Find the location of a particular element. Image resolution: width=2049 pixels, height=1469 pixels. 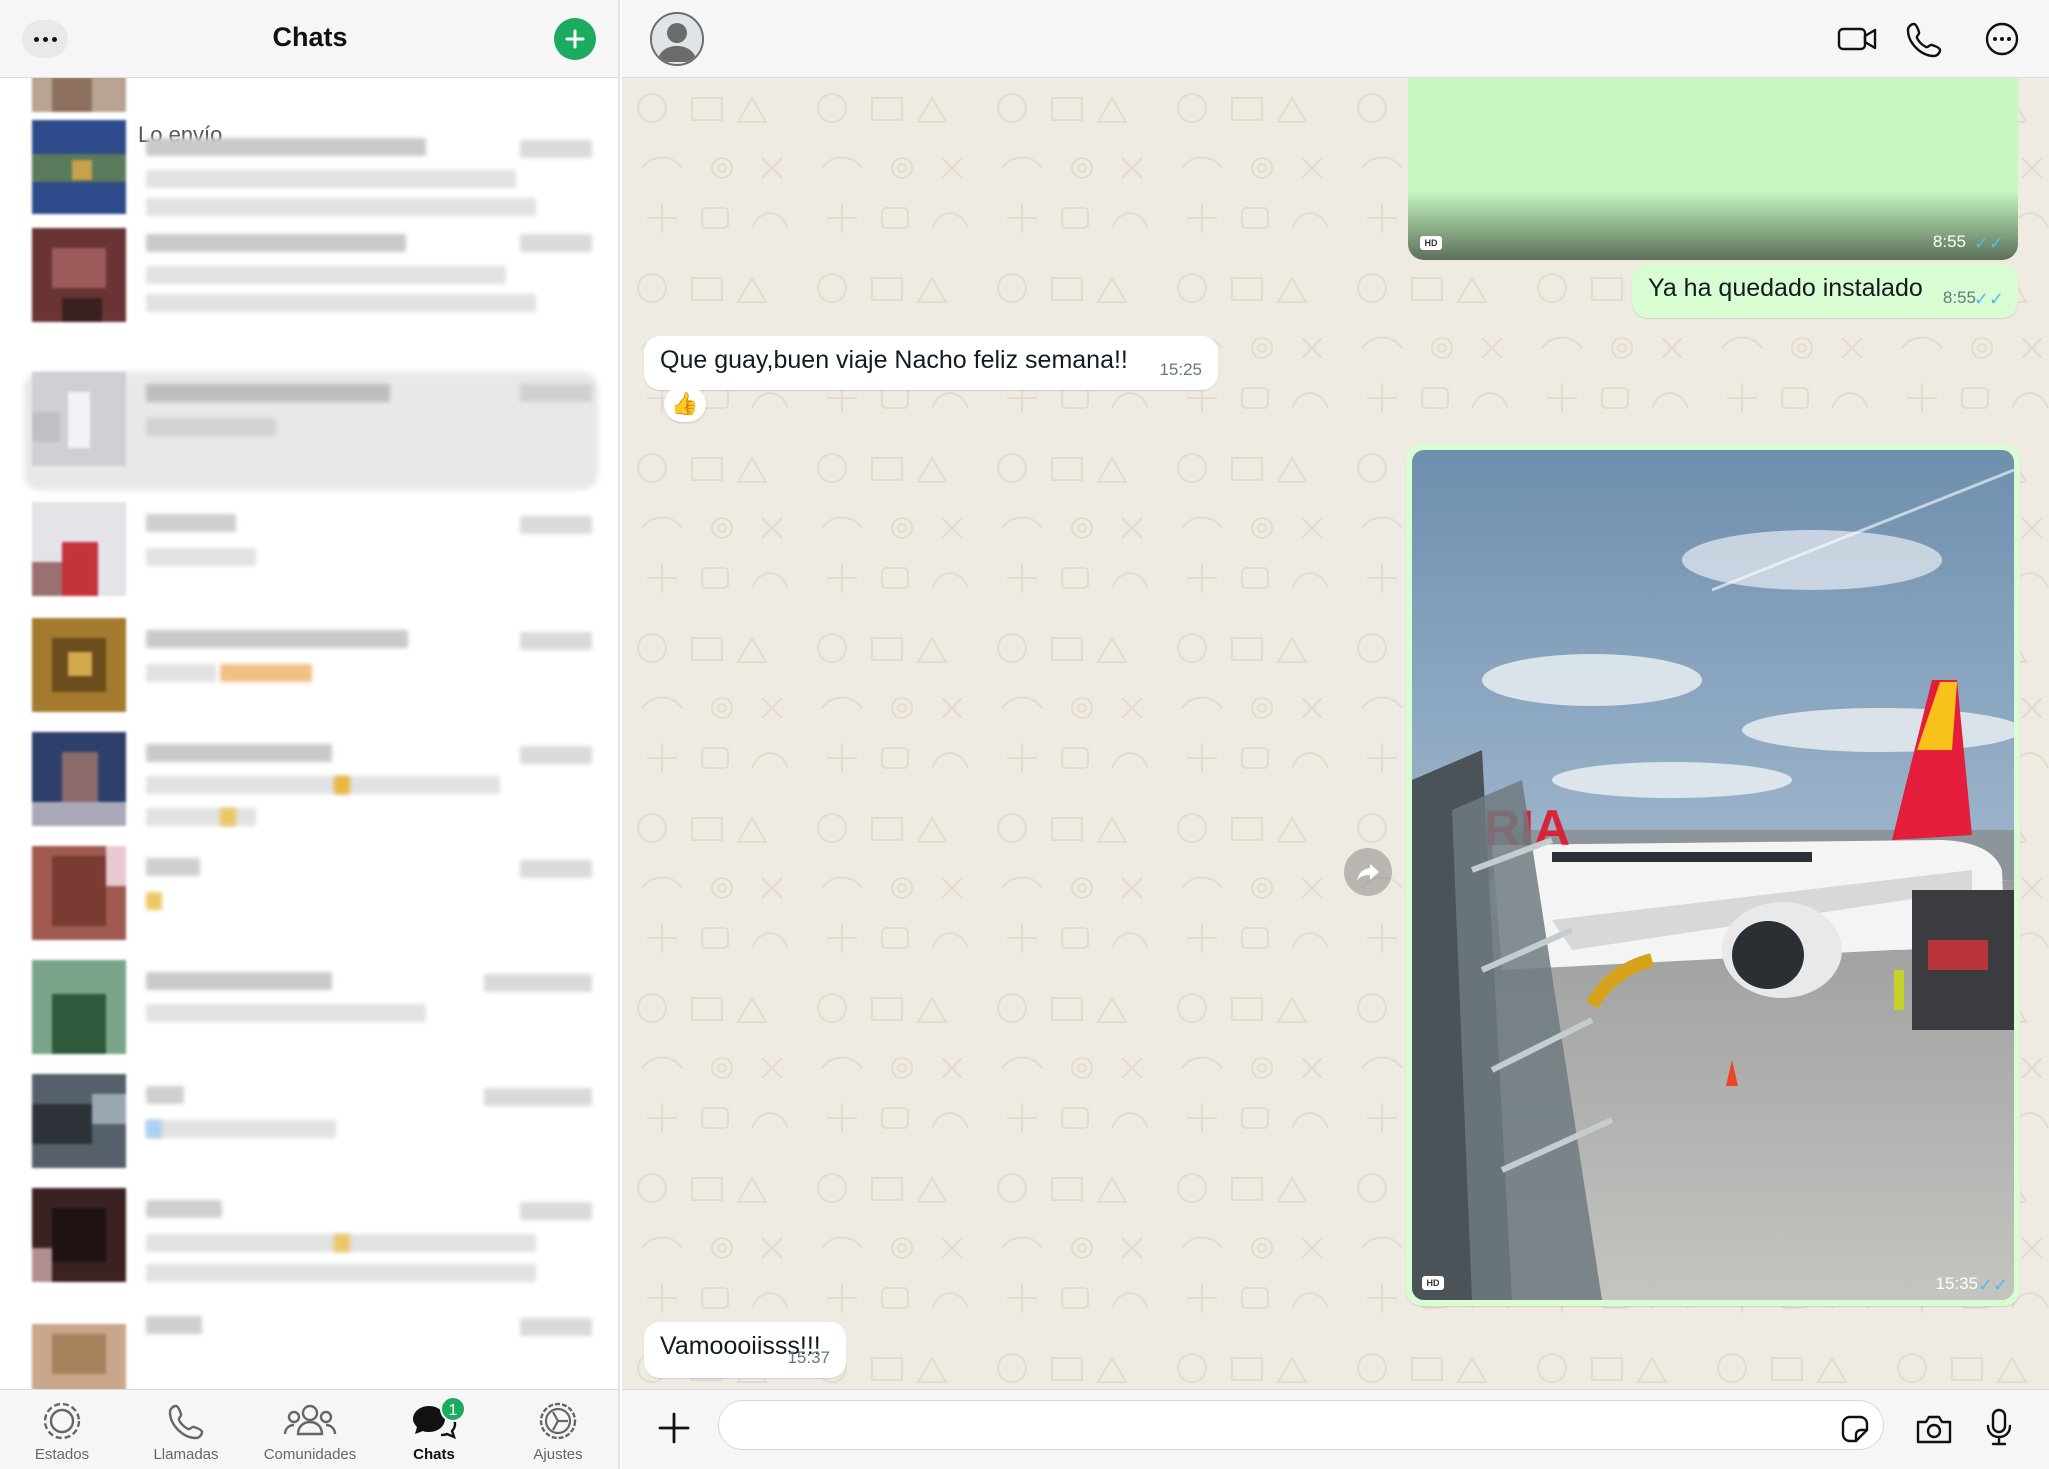

new-chat-button is located at coordinates (575, 39).